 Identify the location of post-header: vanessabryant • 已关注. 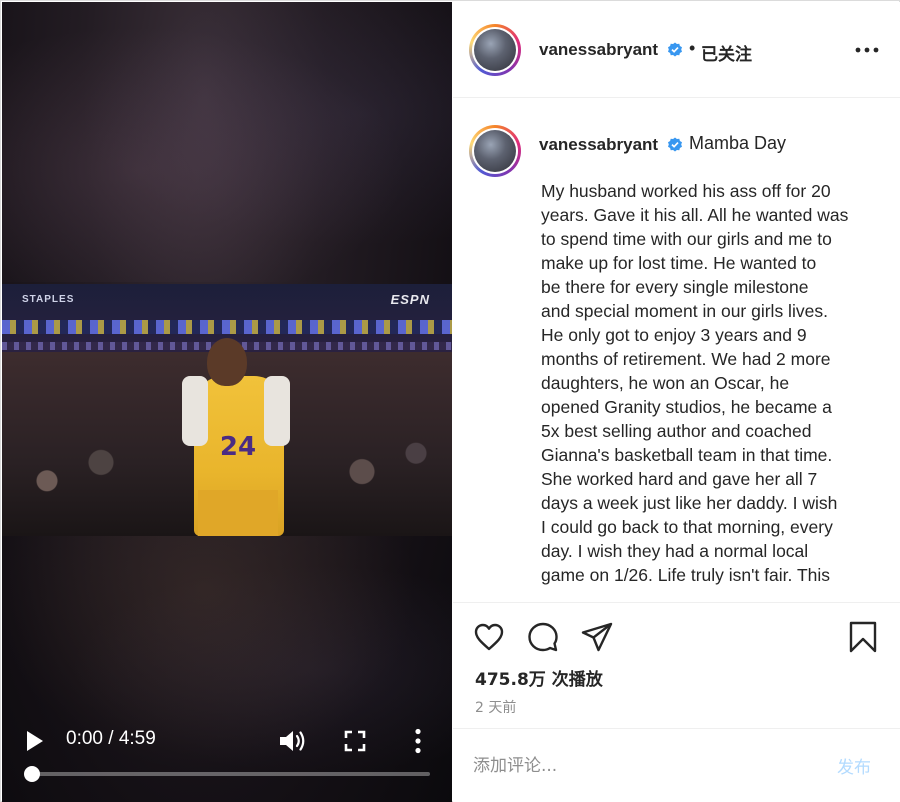
(676, 50).